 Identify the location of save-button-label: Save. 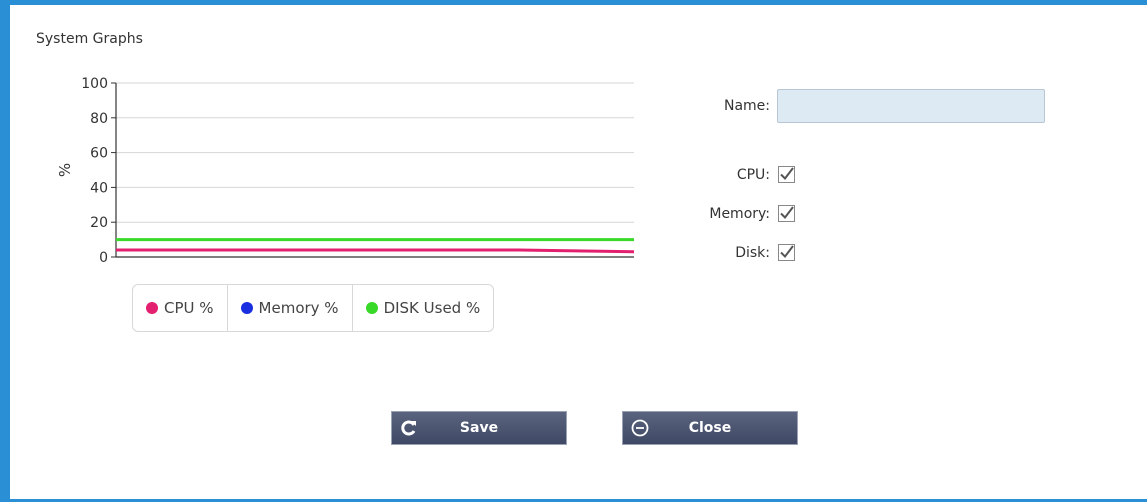
(479, 428).